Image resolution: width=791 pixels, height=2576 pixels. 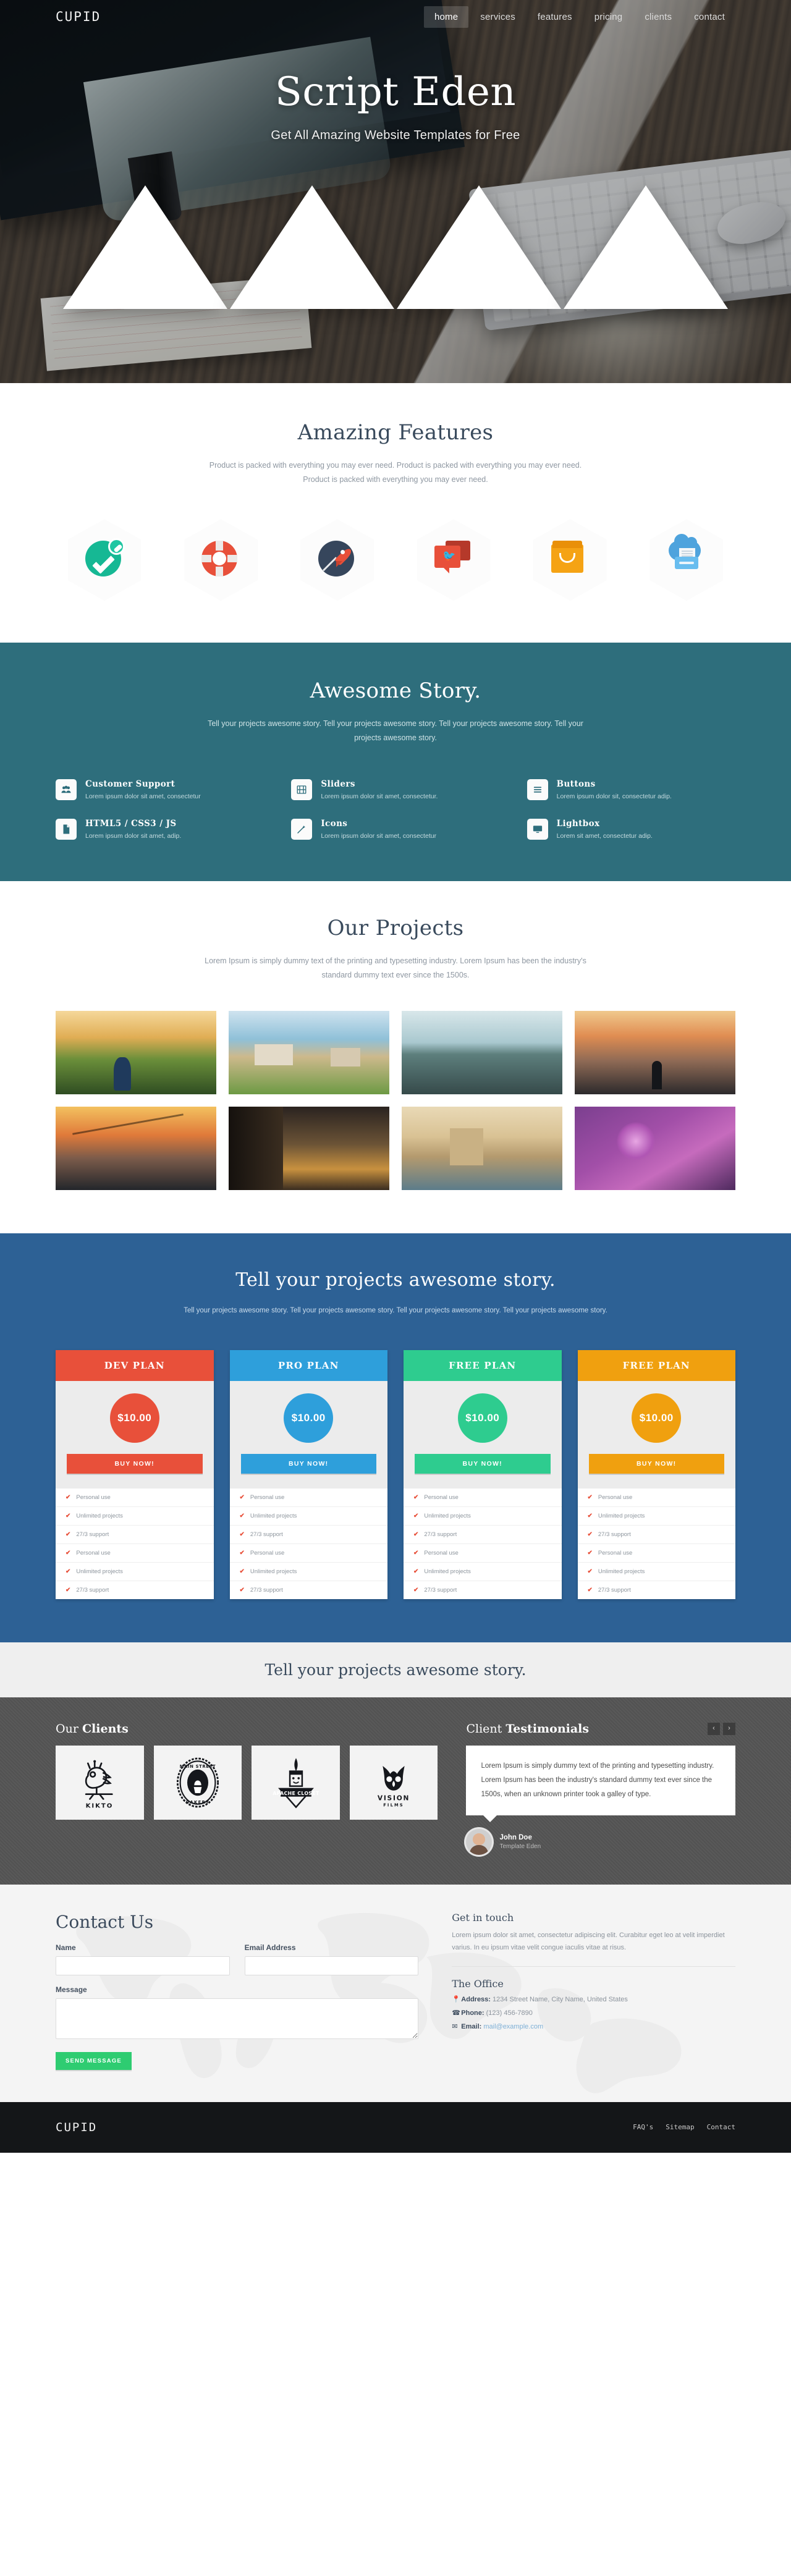 I want to click on mid-band-title: Tell your projects awesome story., so click(x=395, y=1669).